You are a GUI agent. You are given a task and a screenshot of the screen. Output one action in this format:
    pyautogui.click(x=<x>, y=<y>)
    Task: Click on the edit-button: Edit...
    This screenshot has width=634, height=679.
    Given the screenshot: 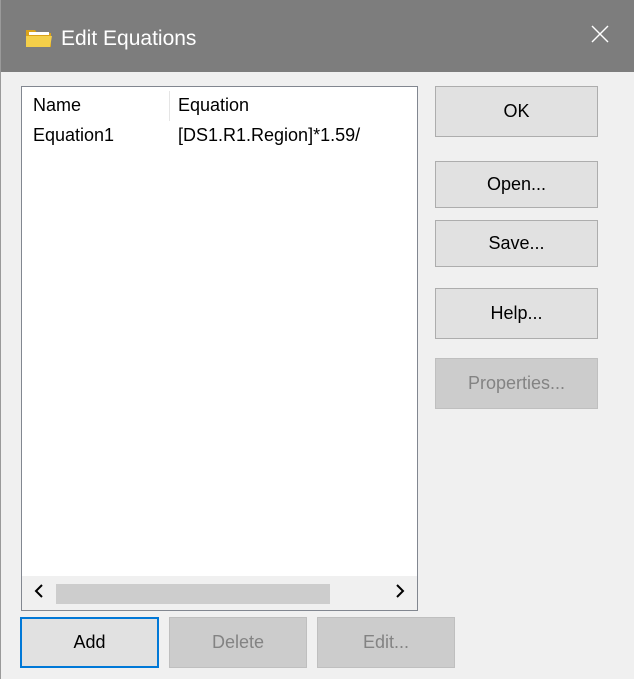 What is the action you would take?
    pyautogui.click(x=386, y=642)
    